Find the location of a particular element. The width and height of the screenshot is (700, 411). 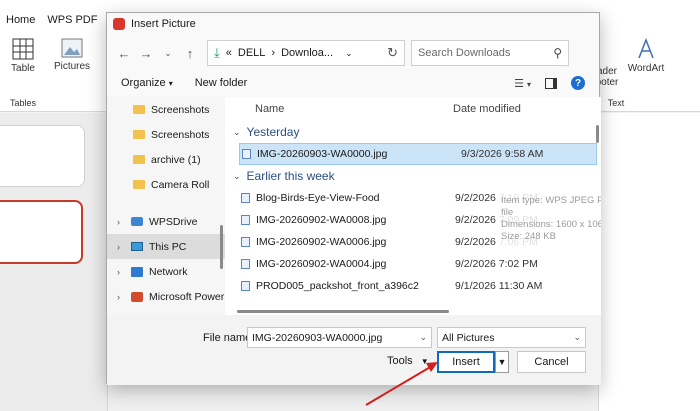

nav-item-label: Network is located at coordinates (168, 271).